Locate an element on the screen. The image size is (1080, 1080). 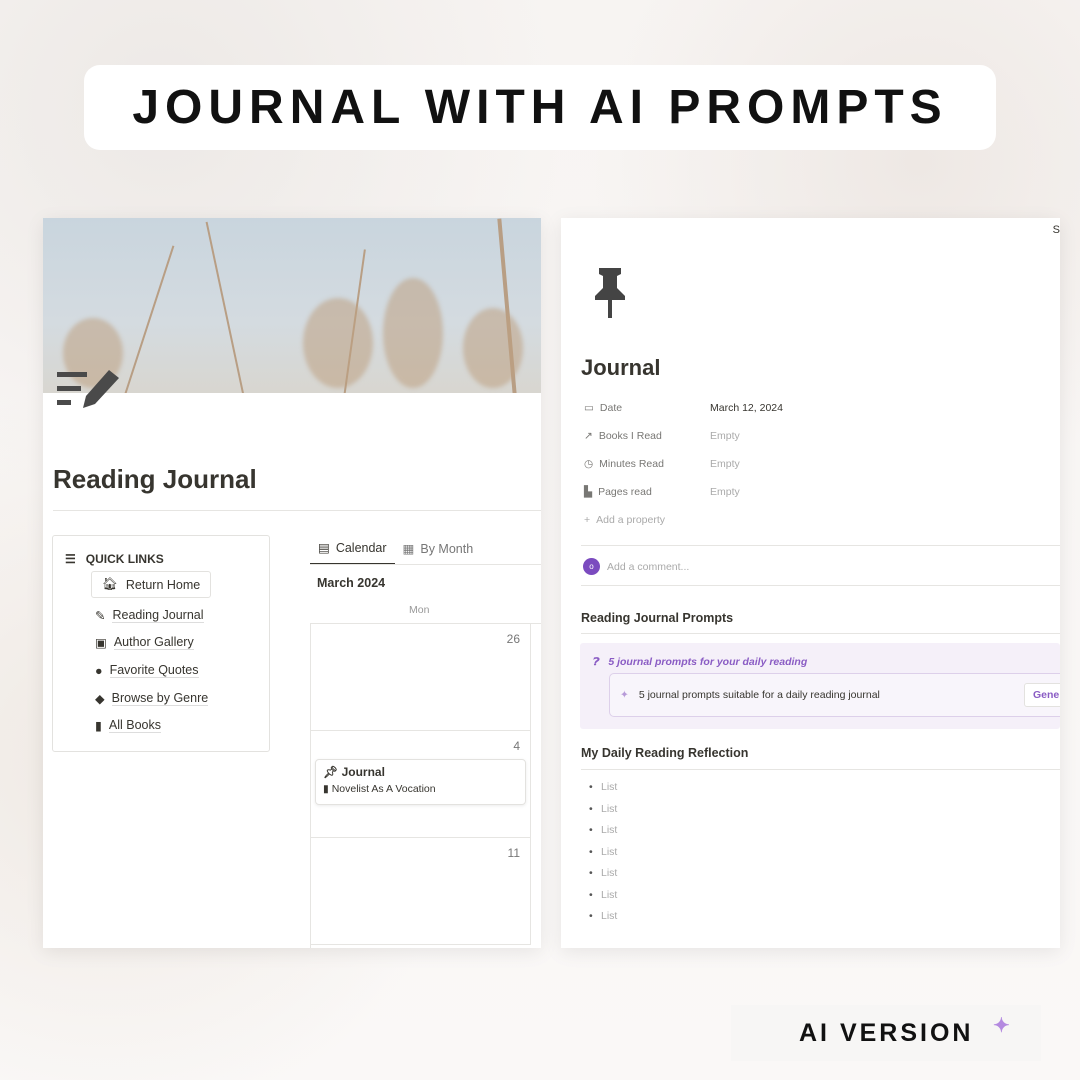
tab-calendar: ▤ Calendar is located at coordinates (352, 551).